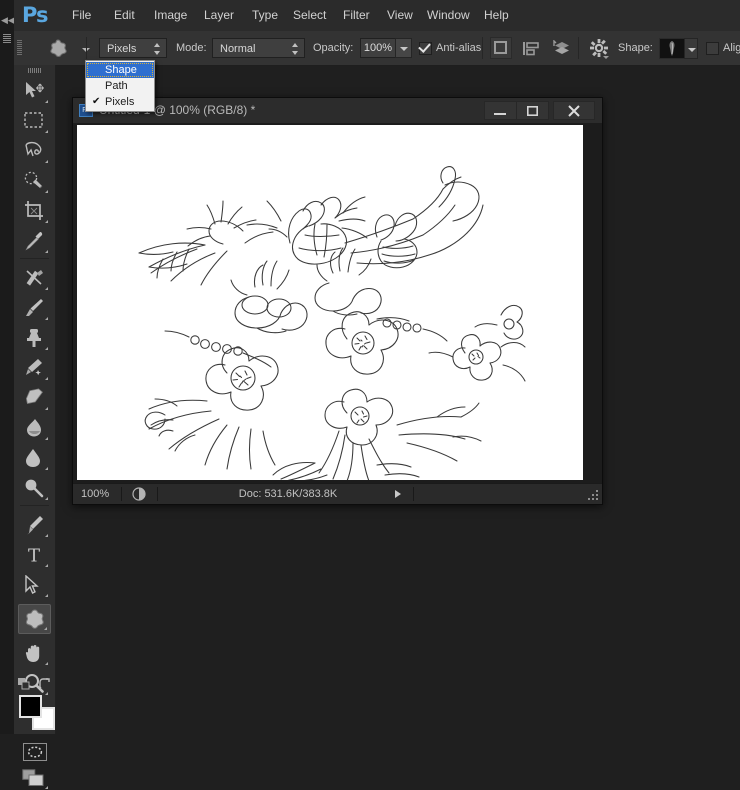 This screenshot has height=790, width=740. I want to click on dropdown-item-path: Path, so click(120, 86).